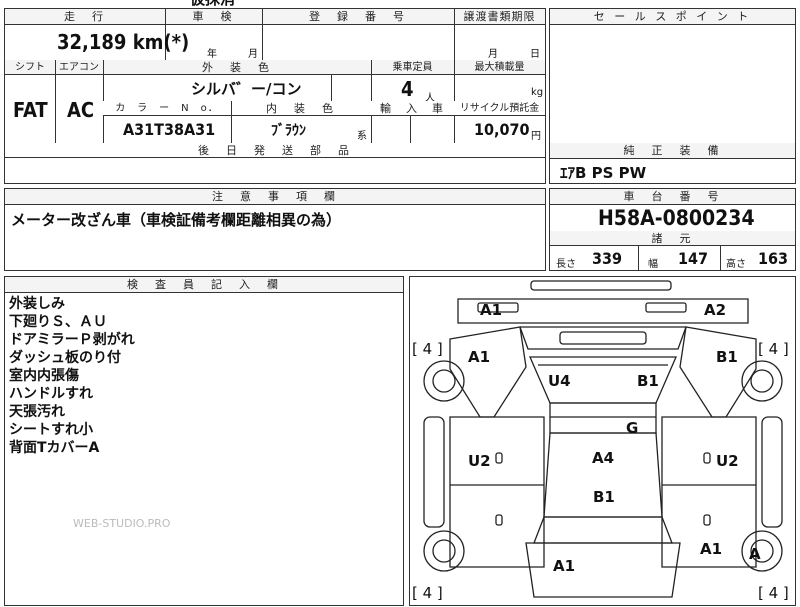 The width and height of the screenshot is (800, 607). I want to click on height-value: 163, so click(773, 258).